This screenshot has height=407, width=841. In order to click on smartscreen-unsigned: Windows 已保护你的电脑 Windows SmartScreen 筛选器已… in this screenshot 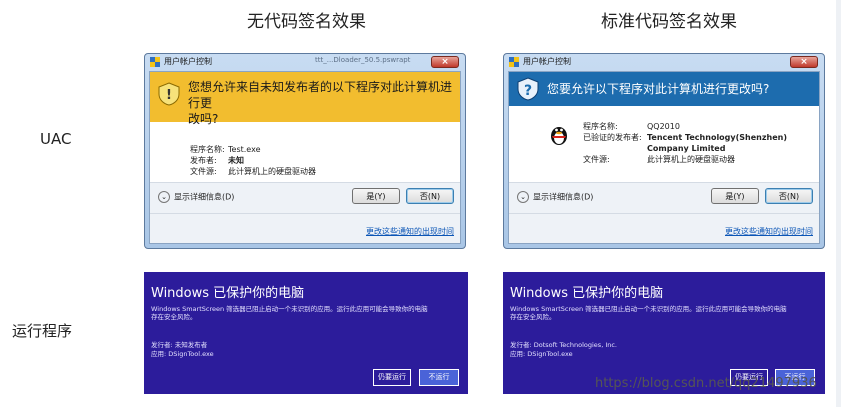, I will do `click(306, 333)`.